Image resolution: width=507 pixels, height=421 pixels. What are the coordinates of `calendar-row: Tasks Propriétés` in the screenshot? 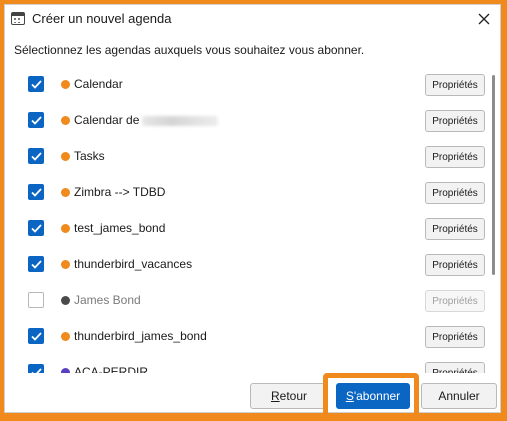 It's located at (249, 157).